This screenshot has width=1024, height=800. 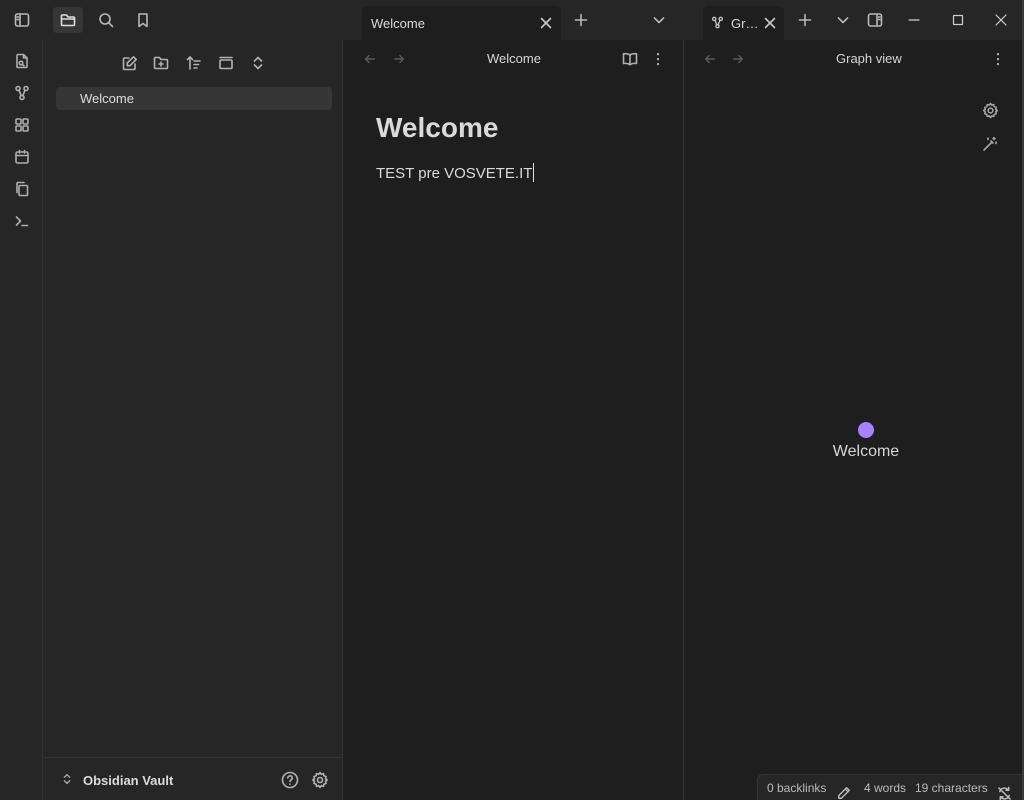 What do you see at coordinates (461, 23) in the screenshot?
I see `tab-welcome: Welcome` at bounding box center [461, 23].